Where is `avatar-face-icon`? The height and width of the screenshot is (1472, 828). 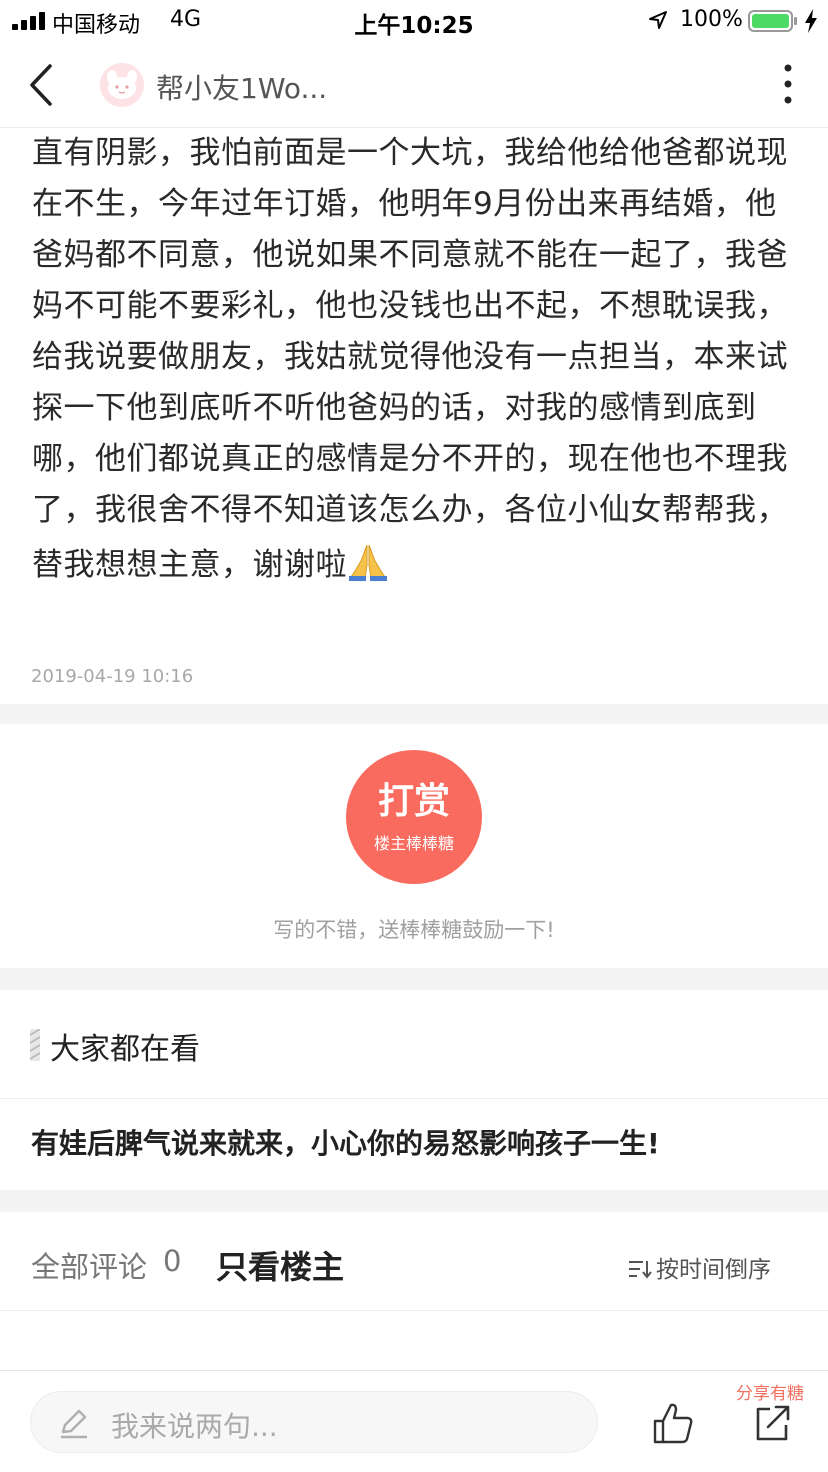 avatar-face-icon is located at coordinates (122, 85).